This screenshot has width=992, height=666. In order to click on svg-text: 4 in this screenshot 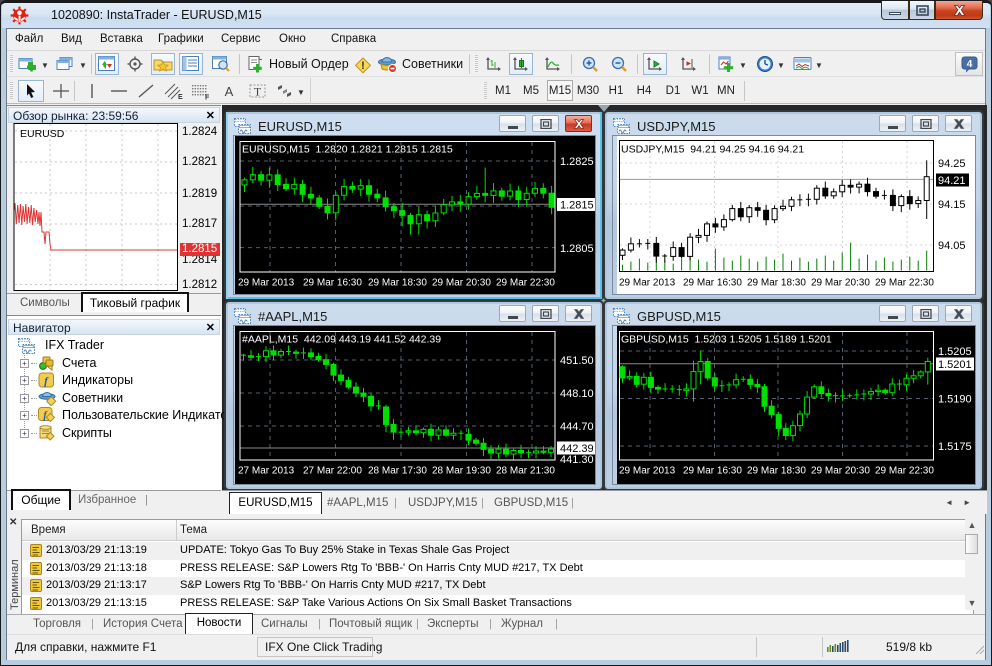, I will do `click(969, 64)`.